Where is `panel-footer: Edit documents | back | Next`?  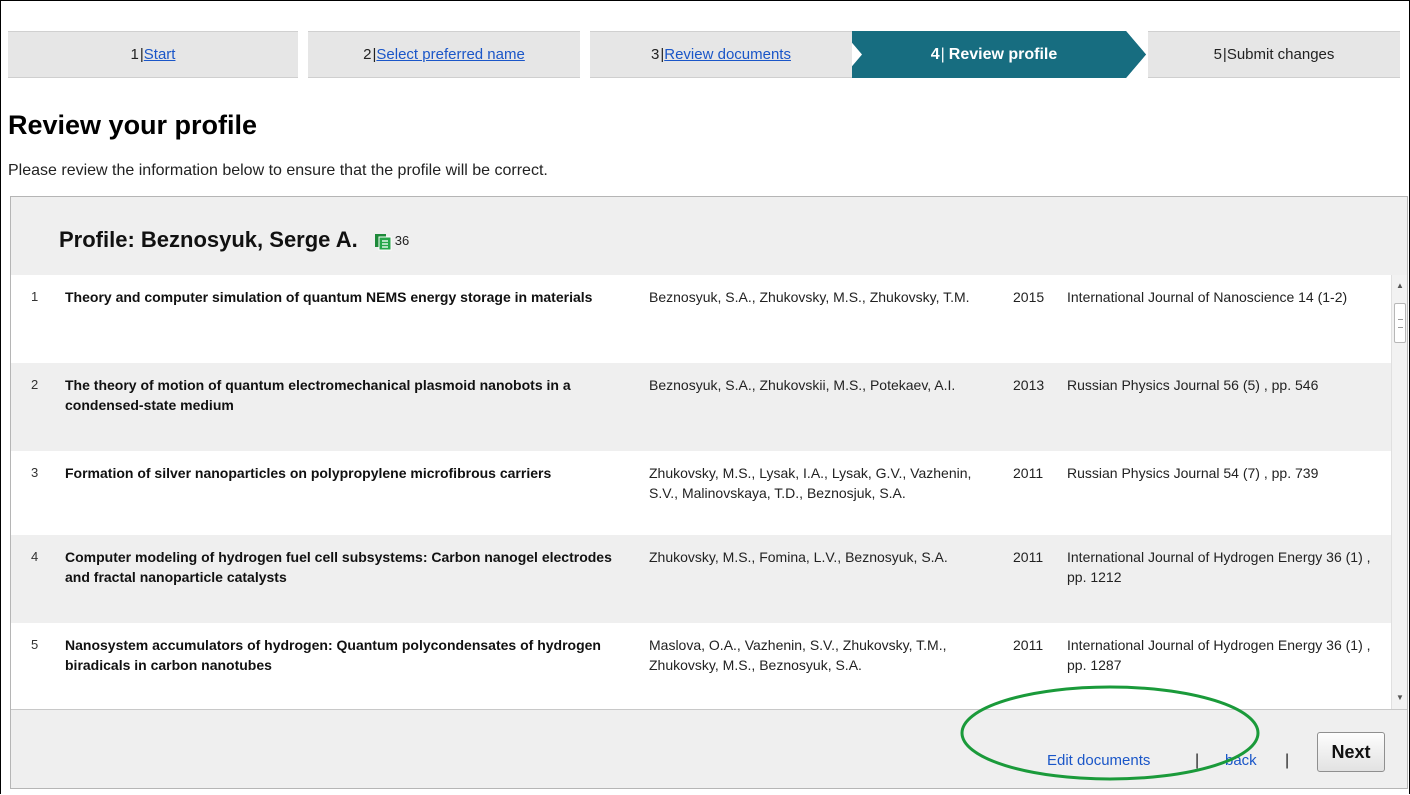 panel-footer: Edit documents | back | Next is located at coordinates (709, 749).